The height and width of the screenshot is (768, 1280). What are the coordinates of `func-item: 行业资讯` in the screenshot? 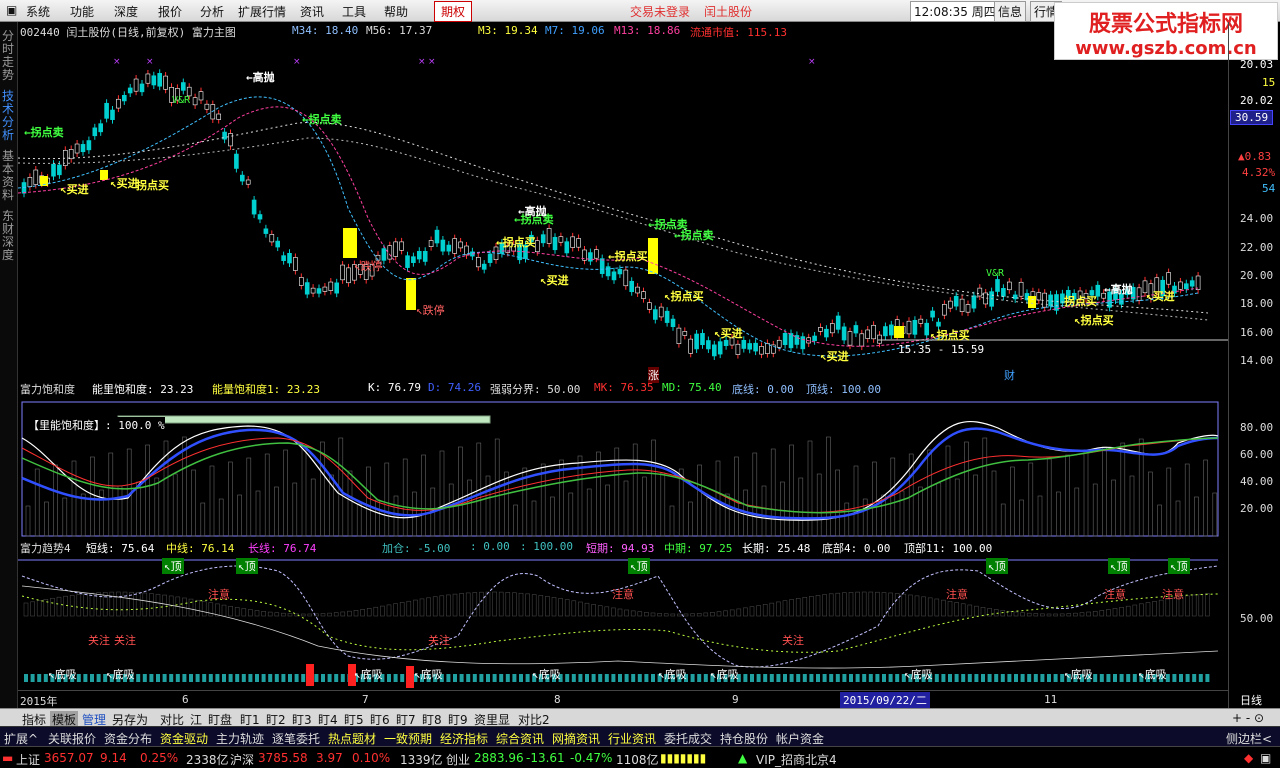 It's located at (632, 738).